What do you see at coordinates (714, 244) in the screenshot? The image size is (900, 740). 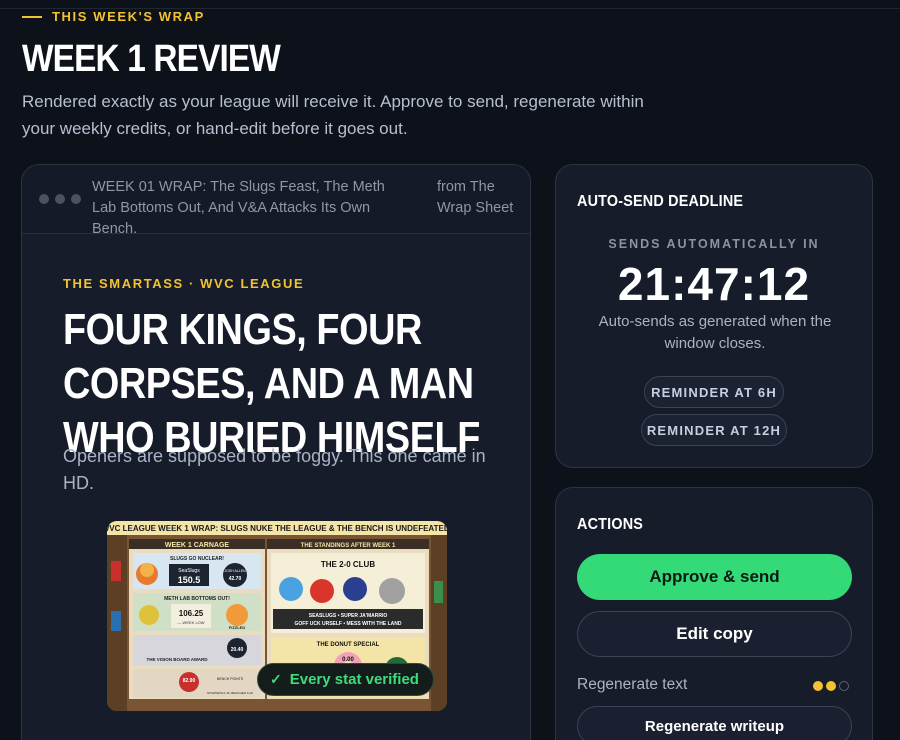 I see `sends-automatically-label: SENDS AUTOMATICALLY IN` at bounding box center [714, 244].